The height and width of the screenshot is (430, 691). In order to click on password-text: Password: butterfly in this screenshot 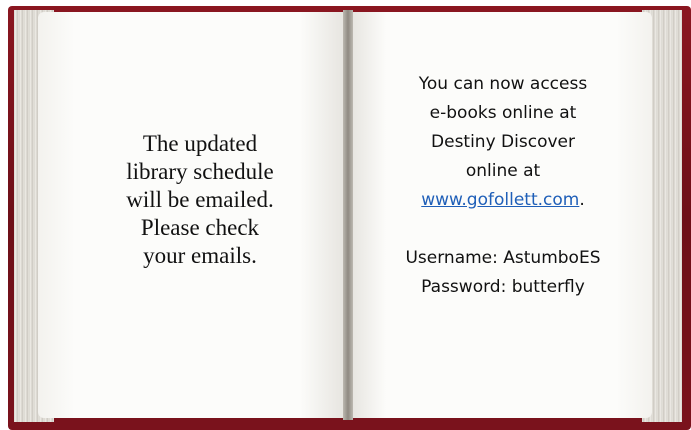, I will do `click(503, 287)`.